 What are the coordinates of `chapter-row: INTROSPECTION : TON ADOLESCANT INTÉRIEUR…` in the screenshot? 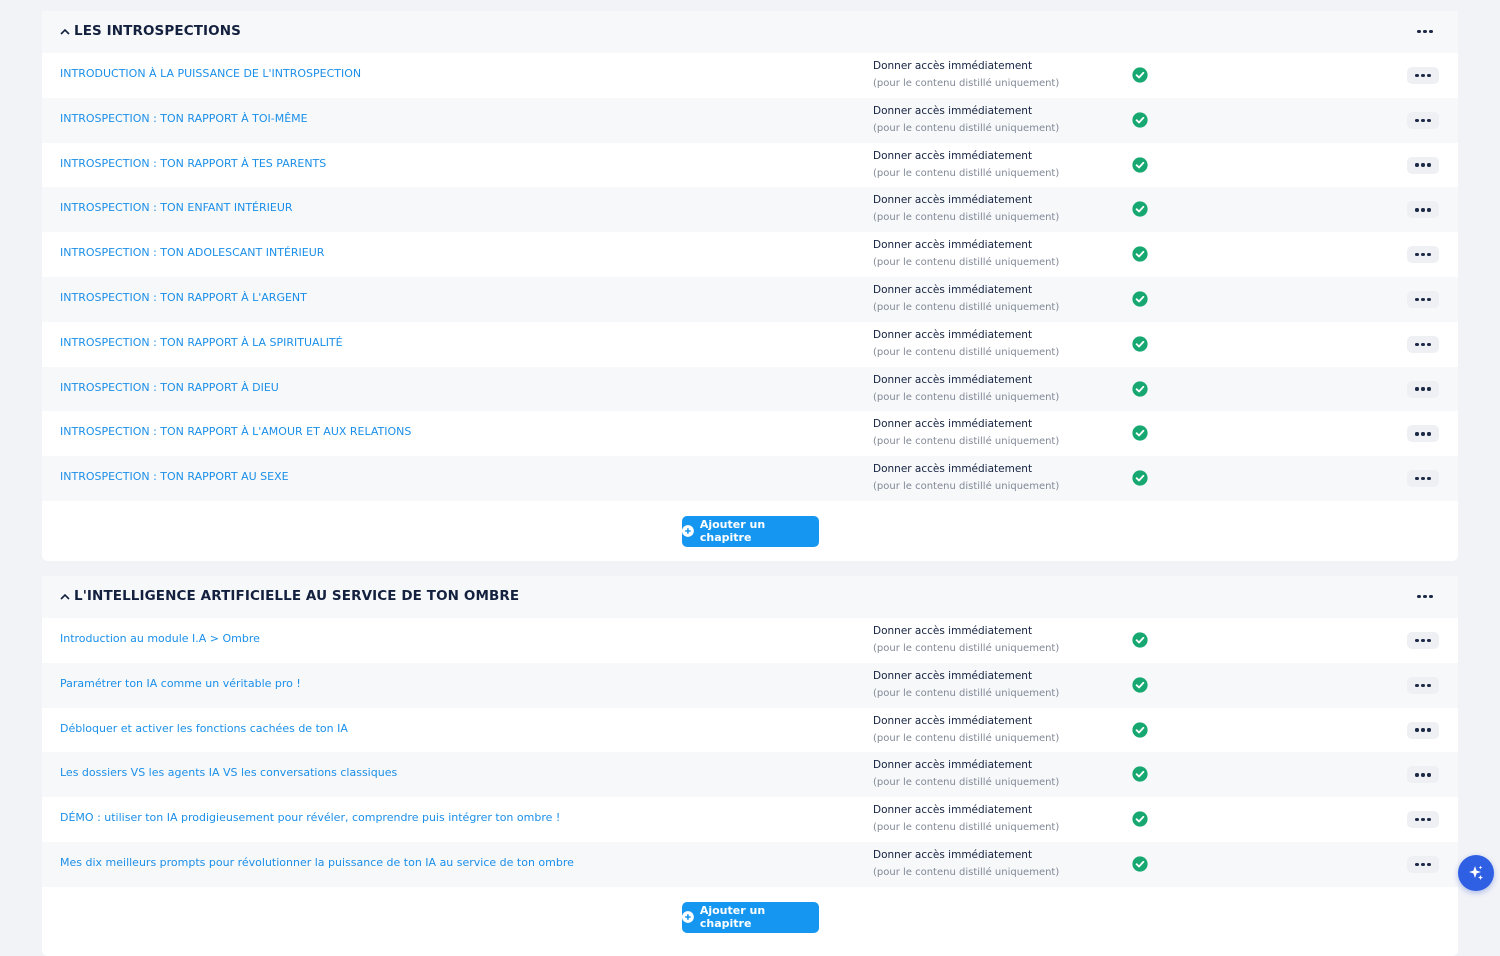 It's located at (750, 254).